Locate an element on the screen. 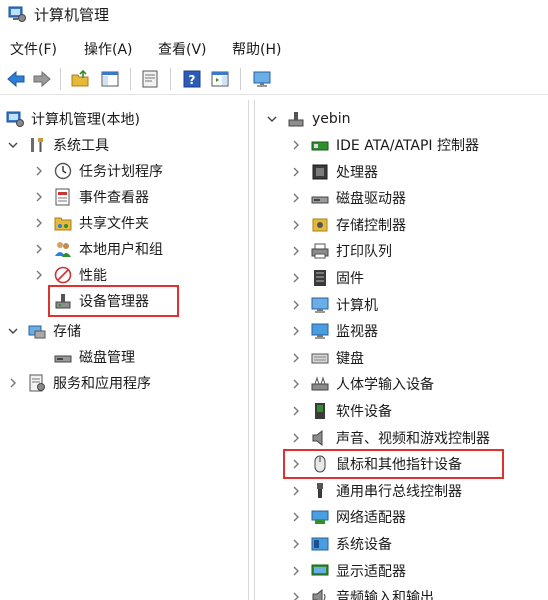 This screenshot has height=600, width=548. device-category-row: IDE ATA/ATAPI 控制器 is located at coordinates (384, 145).